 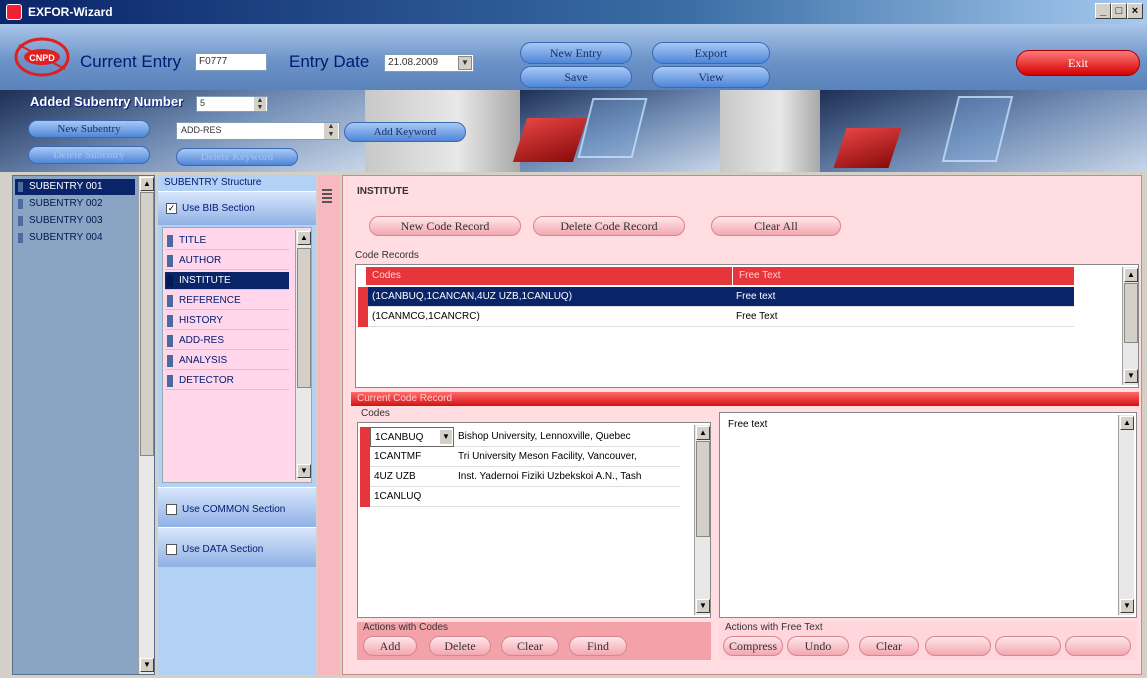 What do you see at coordinates (928, 515) in the screenshot?
I see `free-text-area: Free text ▲ ▼` at bounding box center [928, 515].